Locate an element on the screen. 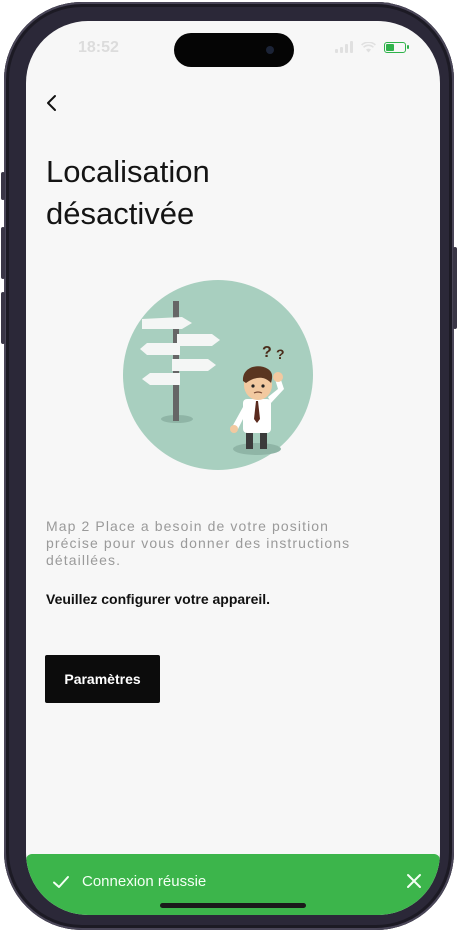 The width and height of the screenshot is (458, 932). instruction-text: Veuillez configurer votre appareil. is located at coordinates (158, 599).